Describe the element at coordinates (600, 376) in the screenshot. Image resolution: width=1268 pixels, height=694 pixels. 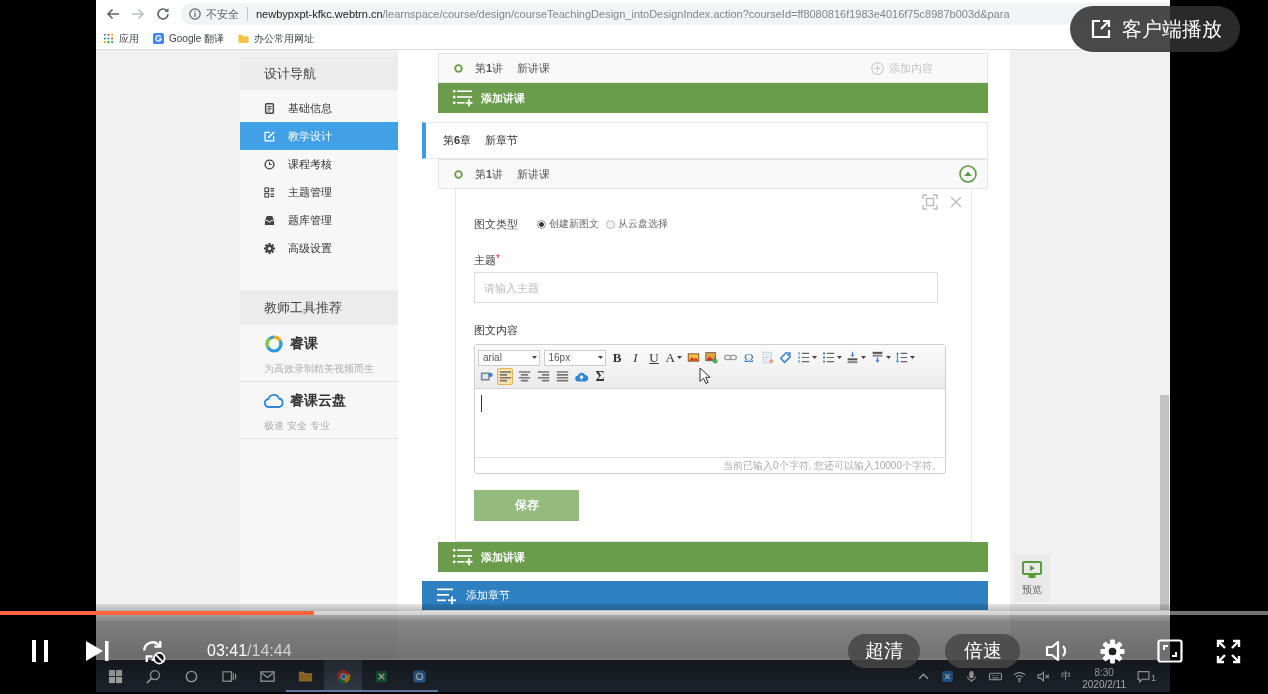
I see `formula-button: Σ` at that location.